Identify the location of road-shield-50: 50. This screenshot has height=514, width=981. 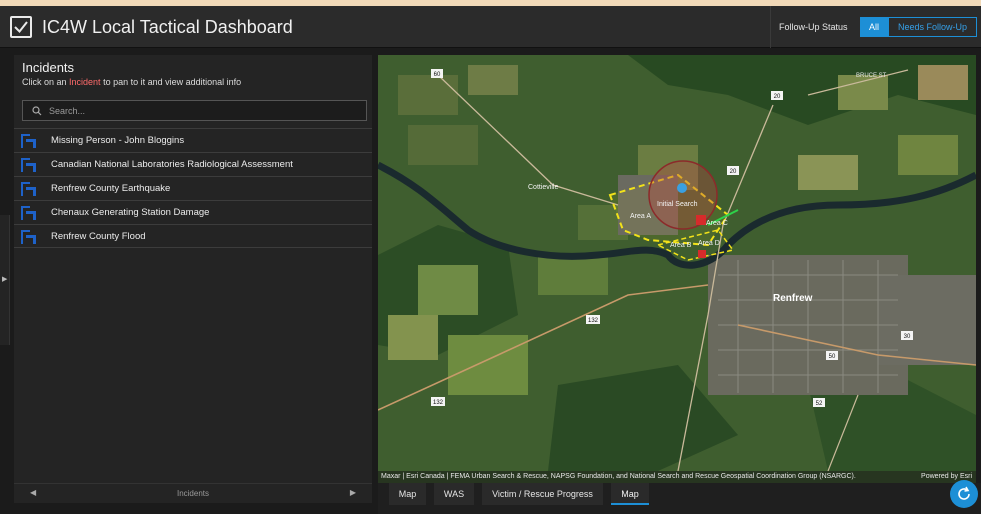
(832, 357).